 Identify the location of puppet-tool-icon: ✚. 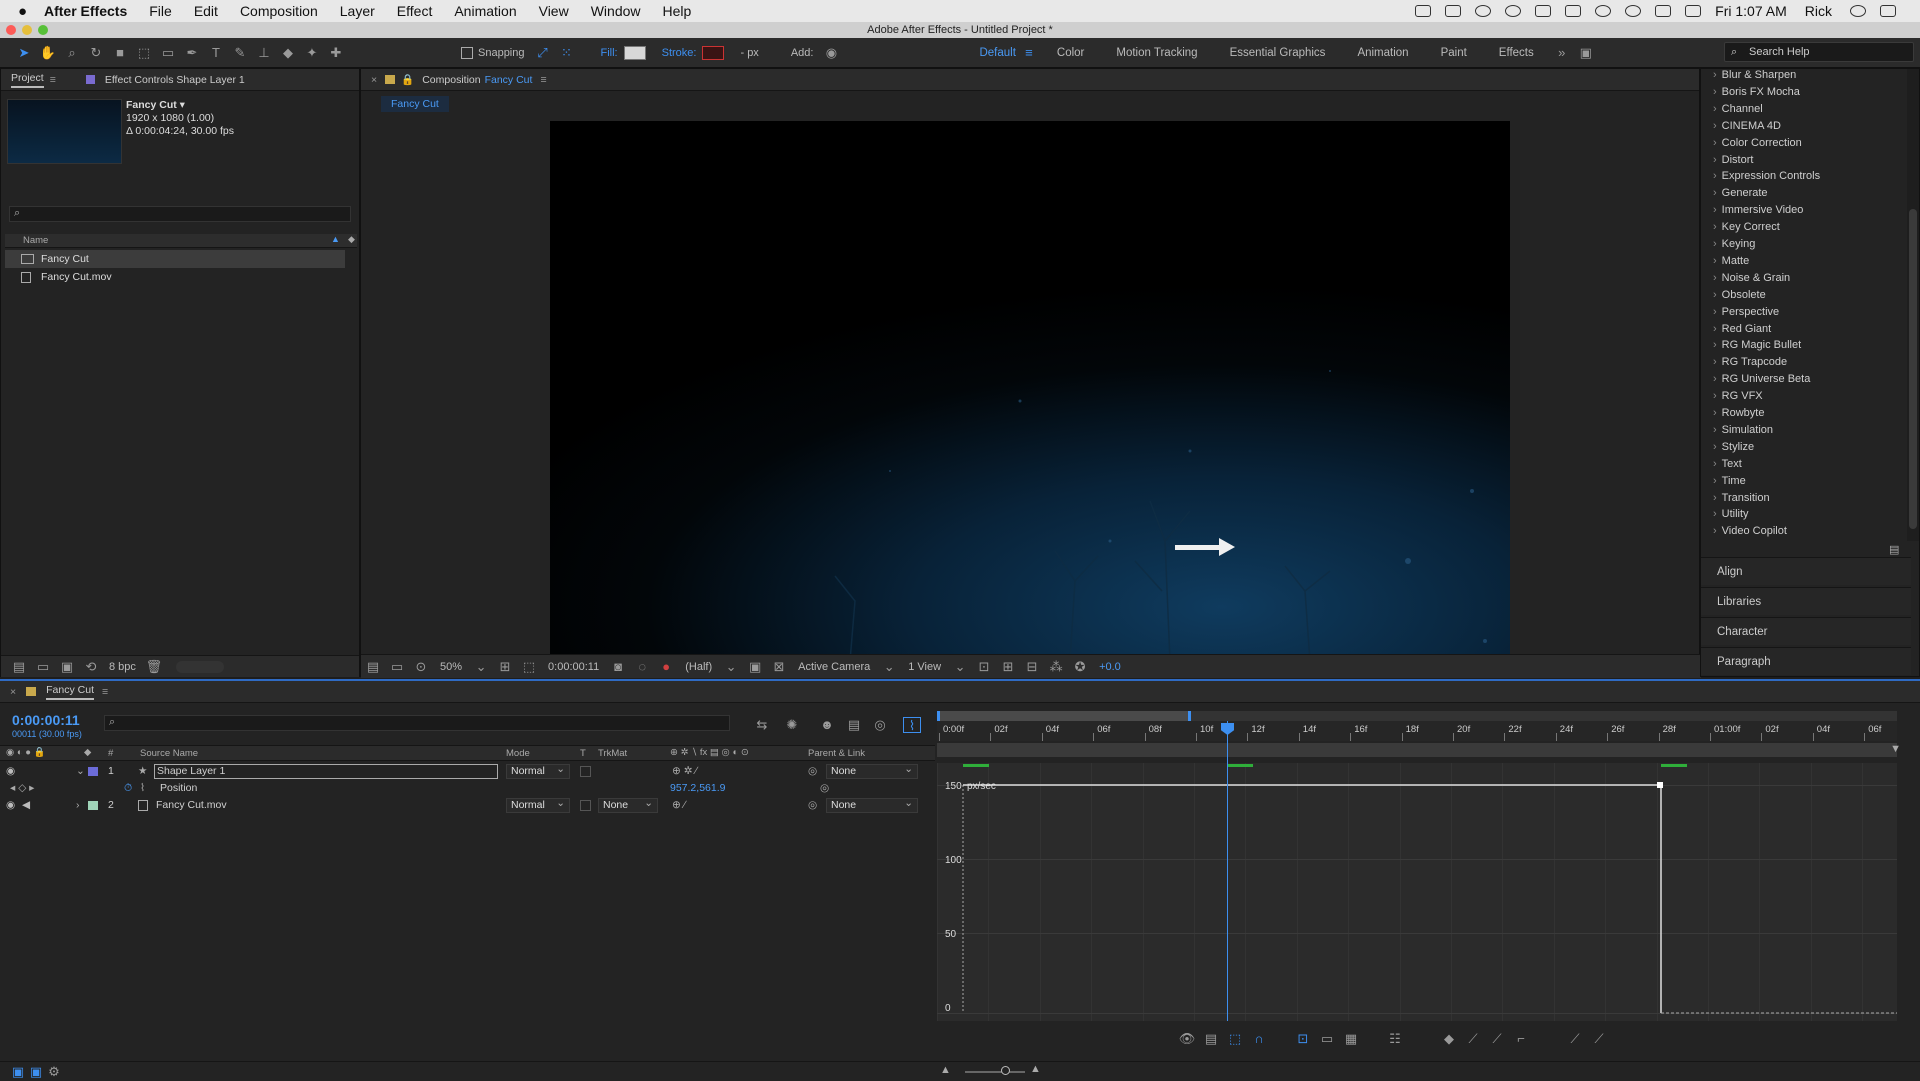
(336, 53).